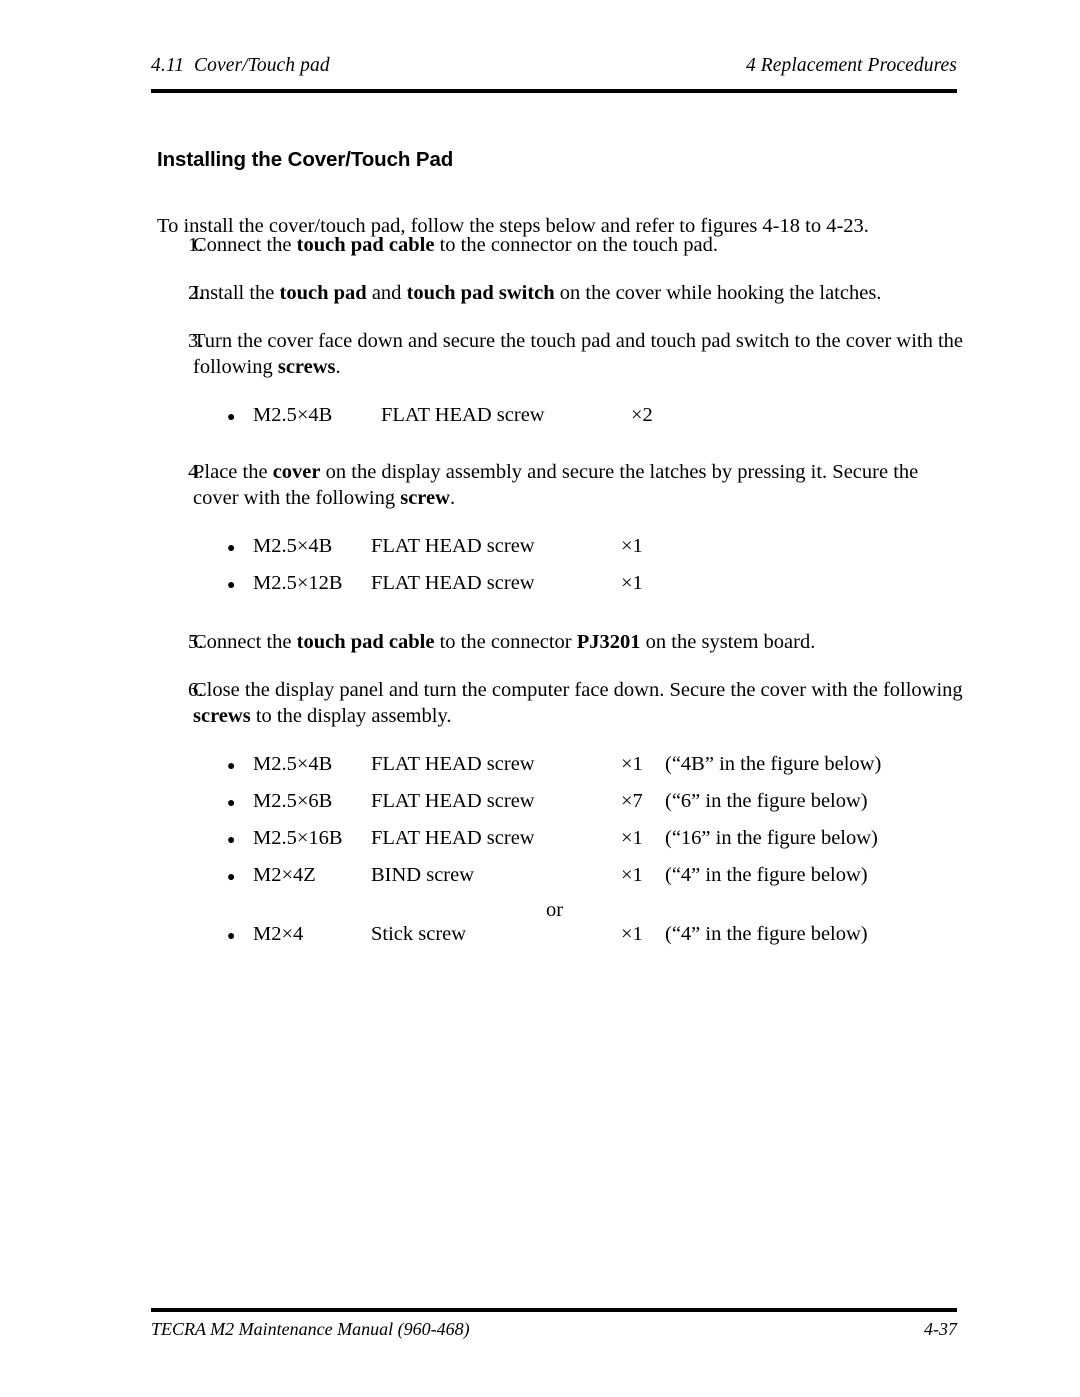 This screenshot has height=1397, width=1080. What do you see at coordinates (766, 801) in the screenshot?
I see `screw-figure-note: (“6” in the figure below)` at bounding box center [766, 801].